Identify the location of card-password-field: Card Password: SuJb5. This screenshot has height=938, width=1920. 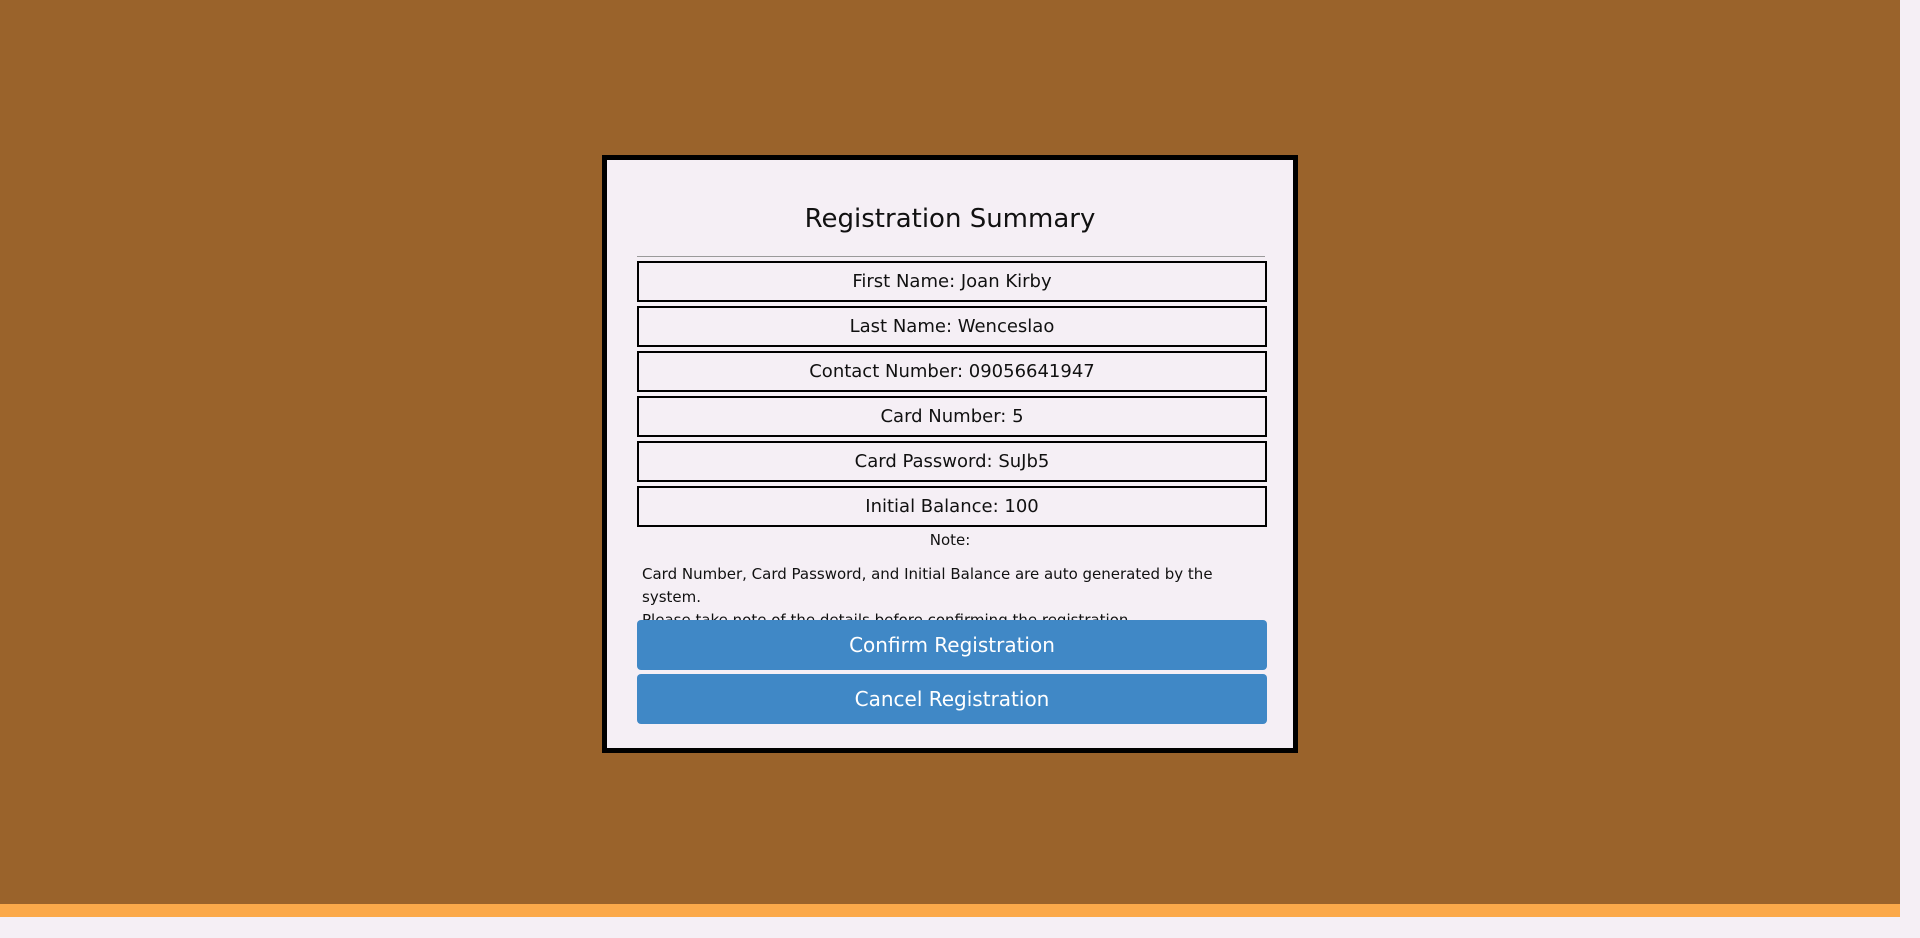
(952, 461).